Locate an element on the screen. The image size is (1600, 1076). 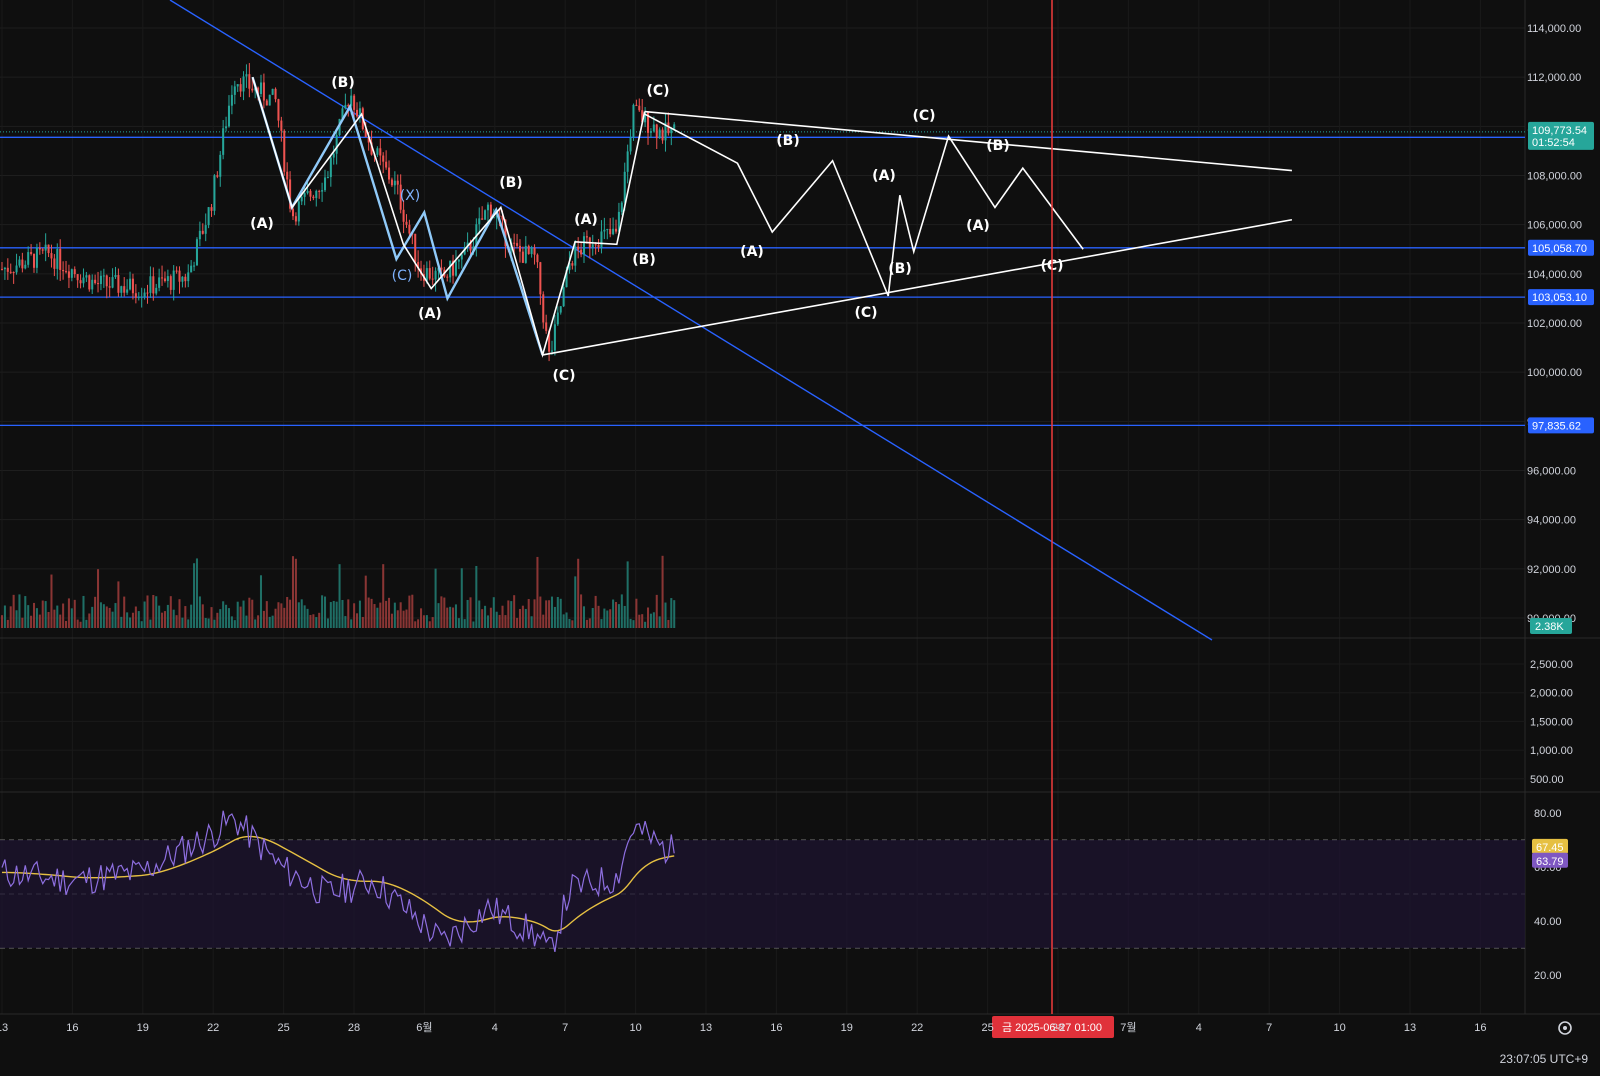
volume-tick-label: 500.00 is located at coordinates (1547, 780).